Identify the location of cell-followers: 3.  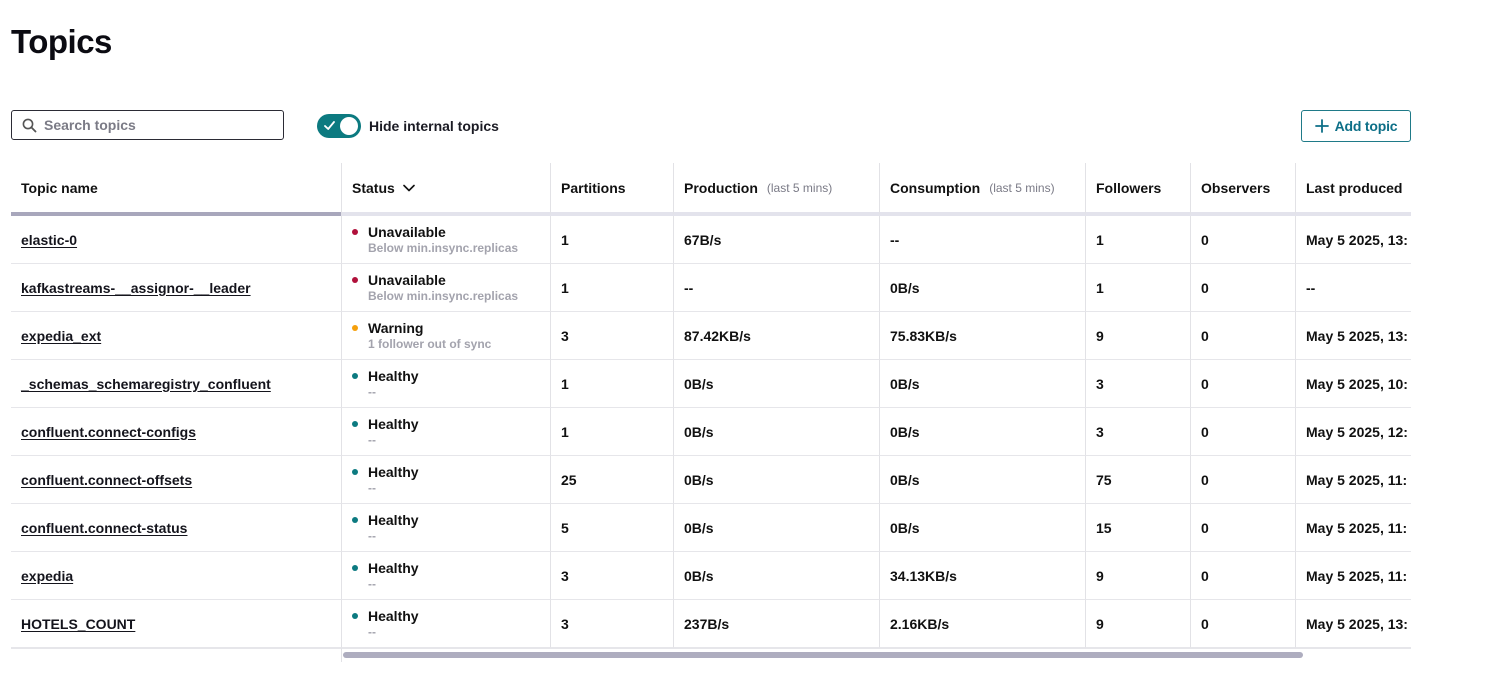
(1137, 384).